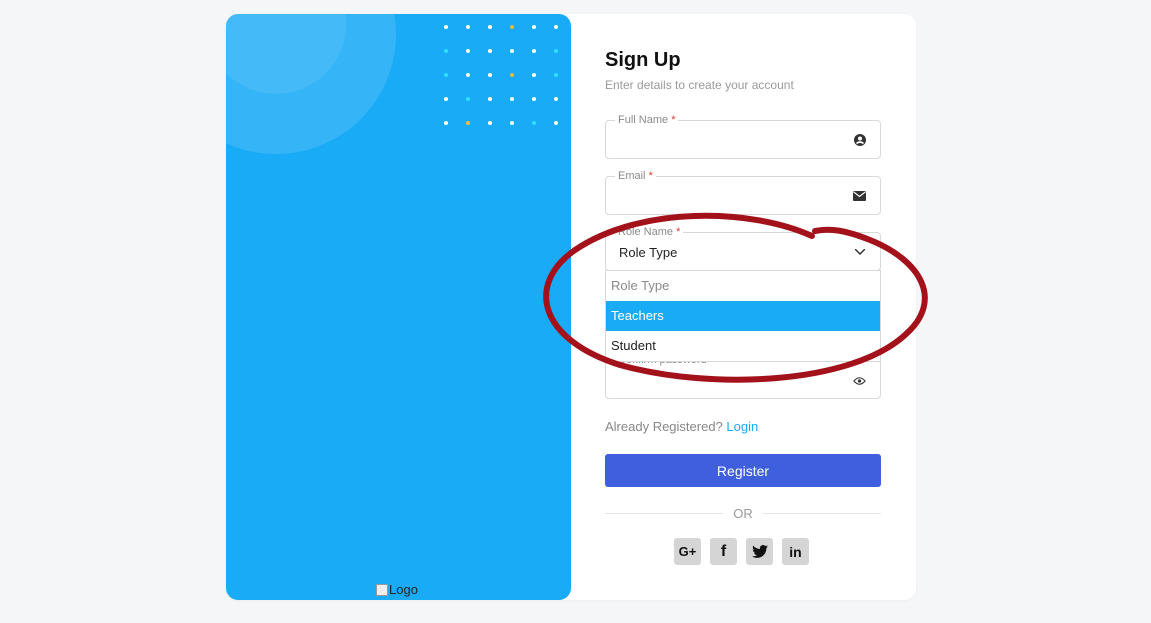  Describe the element at coordinates (743, 192) in the screenshot. I see `email-field: Email *` at that location.